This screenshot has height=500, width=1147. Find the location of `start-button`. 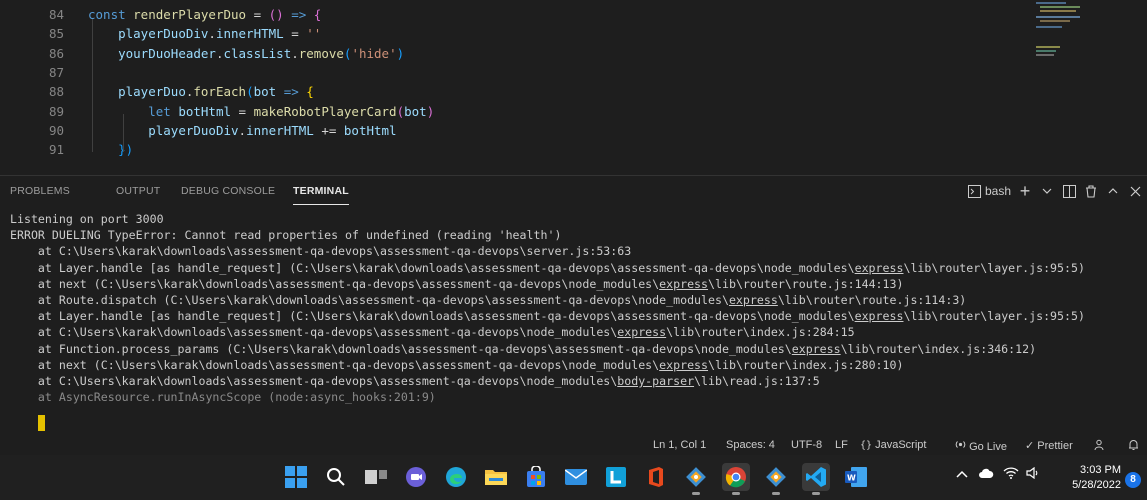

start-button is located at coordinates (296, 477).